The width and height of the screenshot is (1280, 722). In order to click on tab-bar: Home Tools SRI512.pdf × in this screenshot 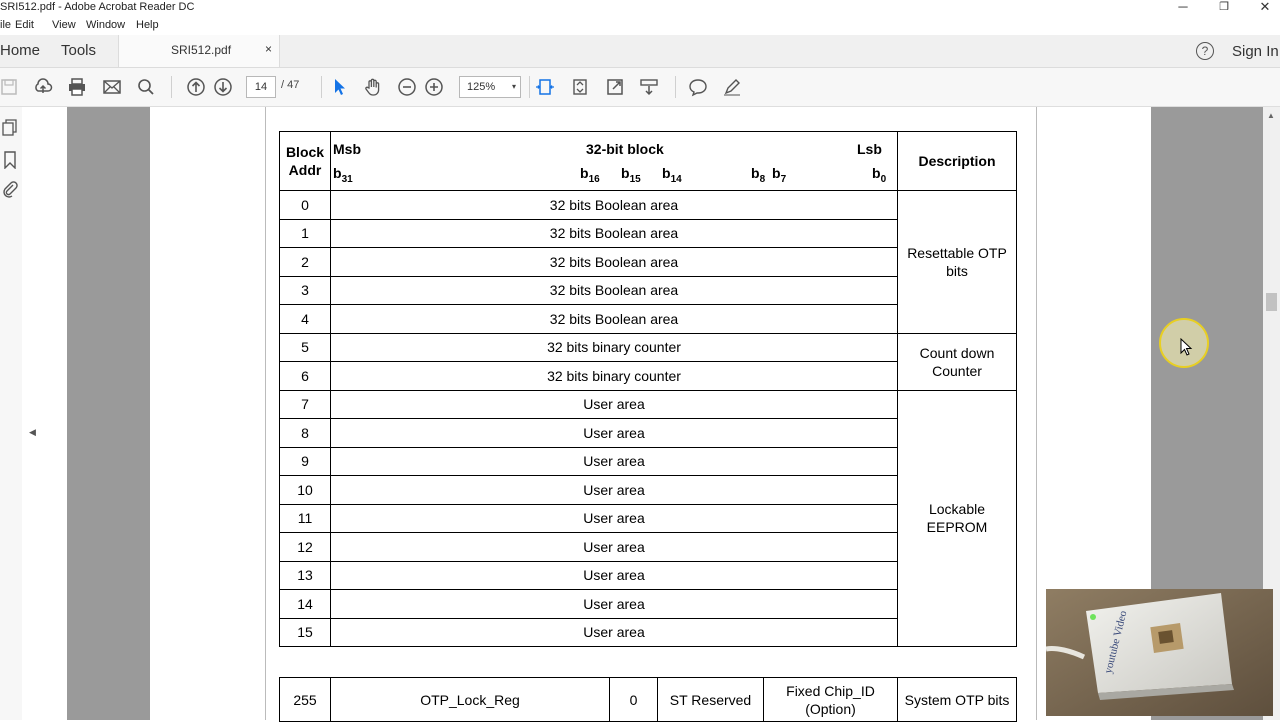, I will do `click(640, 51)`.